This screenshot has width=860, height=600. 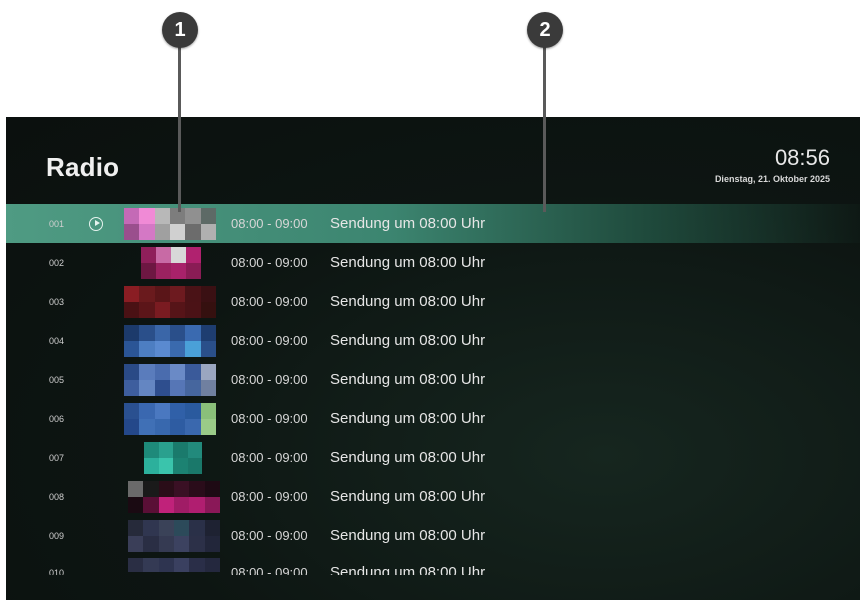 What do you see at coordinates (57, 496) in the screenshot?
I see `channel-number: 008` at bounding box center [57, 496].